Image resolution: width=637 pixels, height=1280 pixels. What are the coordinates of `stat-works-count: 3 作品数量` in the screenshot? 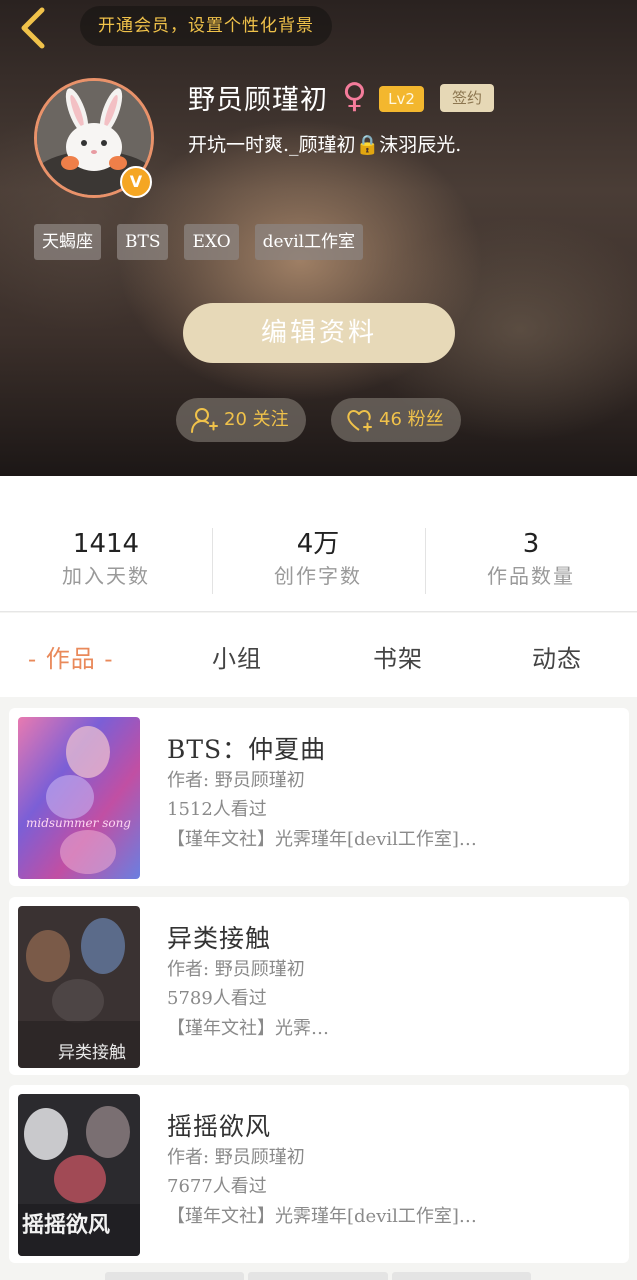 It's located at (531, 558).